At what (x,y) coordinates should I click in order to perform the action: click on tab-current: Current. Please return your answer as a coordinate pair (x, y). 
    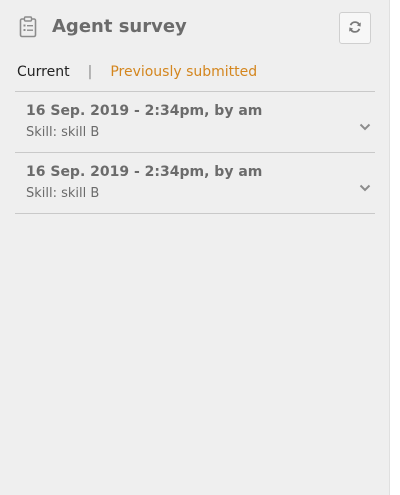
    Looking at the image, I should click on (43, 72).